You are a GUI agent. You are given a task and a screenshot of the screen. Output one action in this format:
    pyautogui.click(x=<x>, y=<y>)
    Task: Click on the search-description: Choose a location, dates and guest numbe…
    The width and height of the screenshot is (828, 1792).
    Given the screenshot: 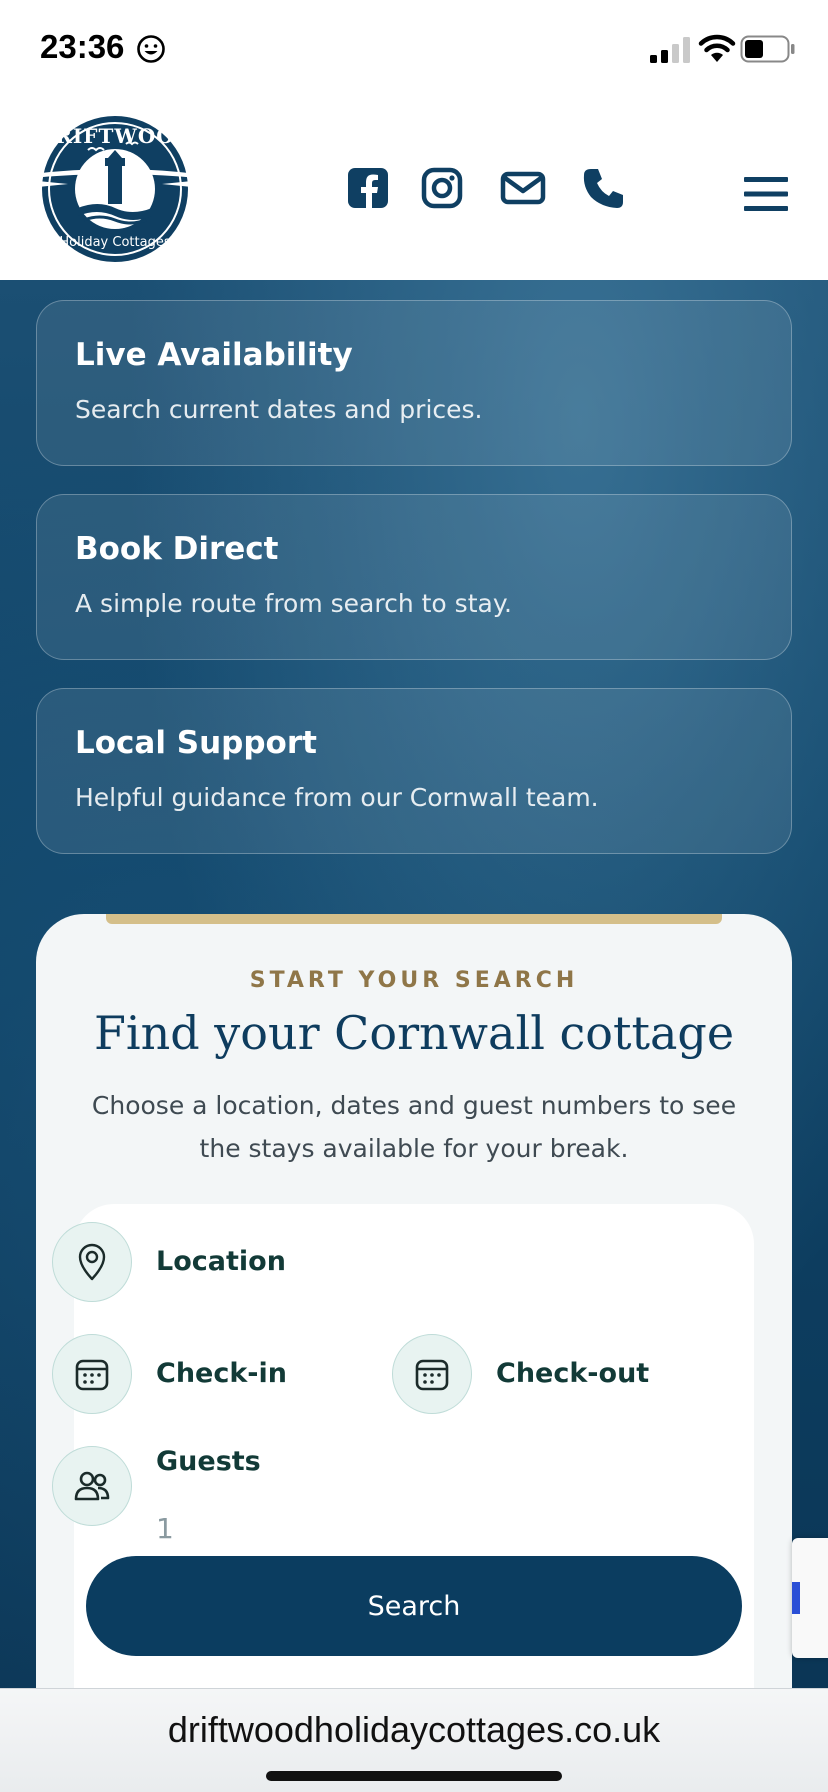 What is the action you would take?
    pyautogui.click(x=414, y=1127)
    